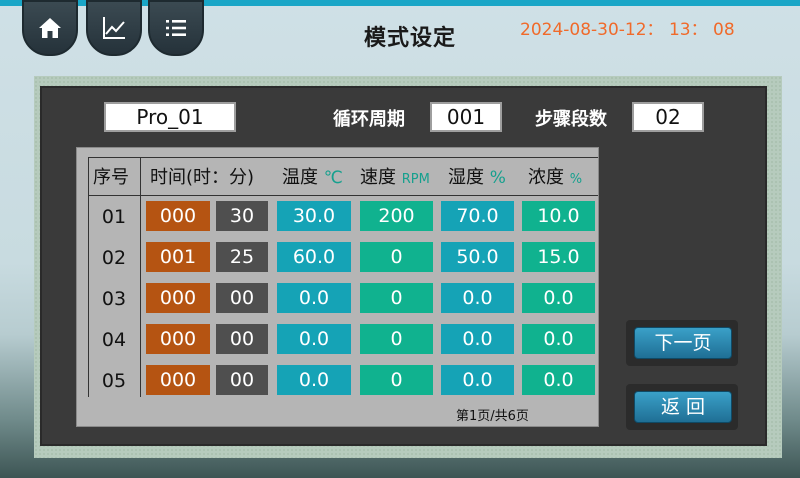 The image size is (800, 478). Describe the element at coordinates (314, 216) in the screenshot. I see `temperature-cell: 30.0` at that location.